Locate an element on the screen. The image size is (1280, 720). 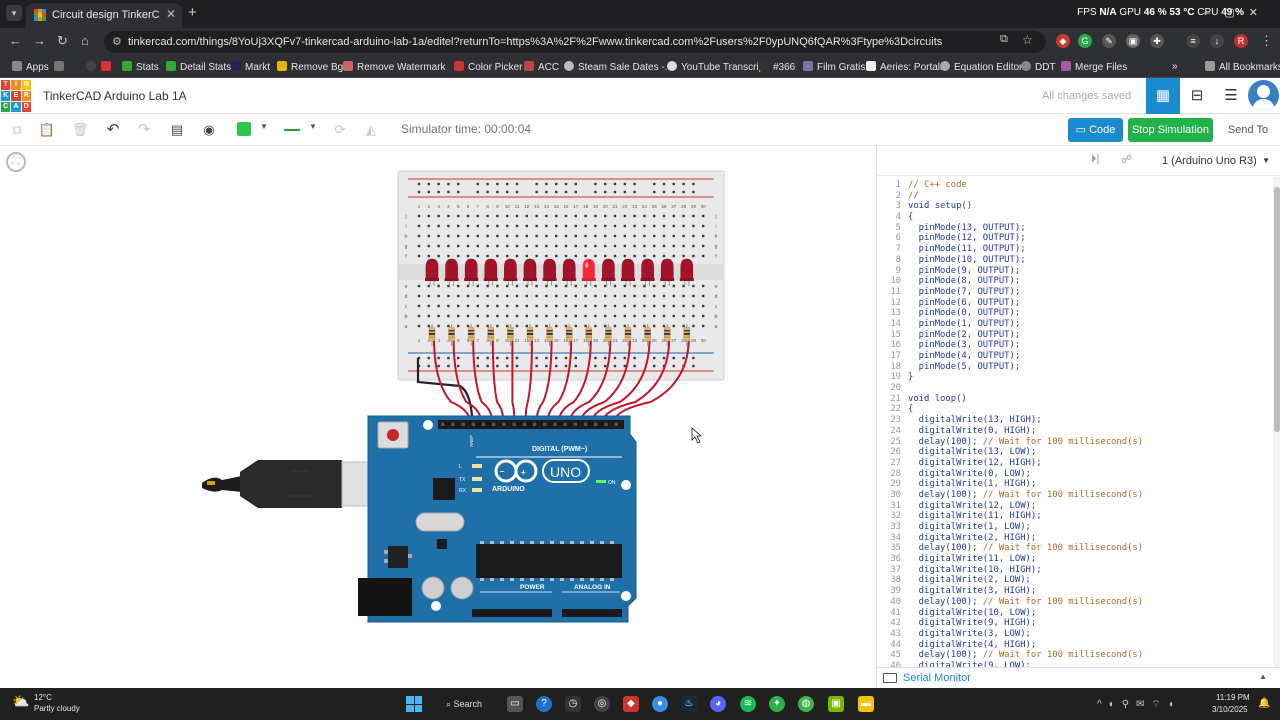
home-icon: ⌂ is located at coordinates (85, 40).